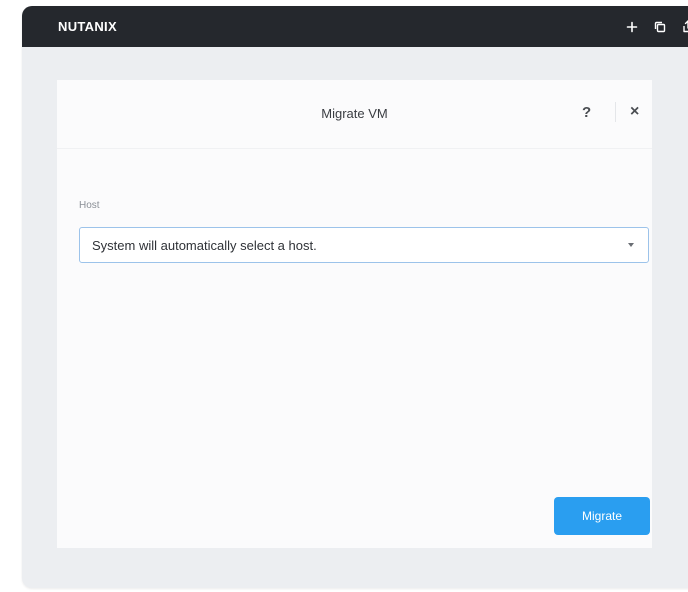  What do you see at coordinates (87, 26) in the screenshot?
I see `brand-logo: NUTANIX` at bounding box center [87, 26].